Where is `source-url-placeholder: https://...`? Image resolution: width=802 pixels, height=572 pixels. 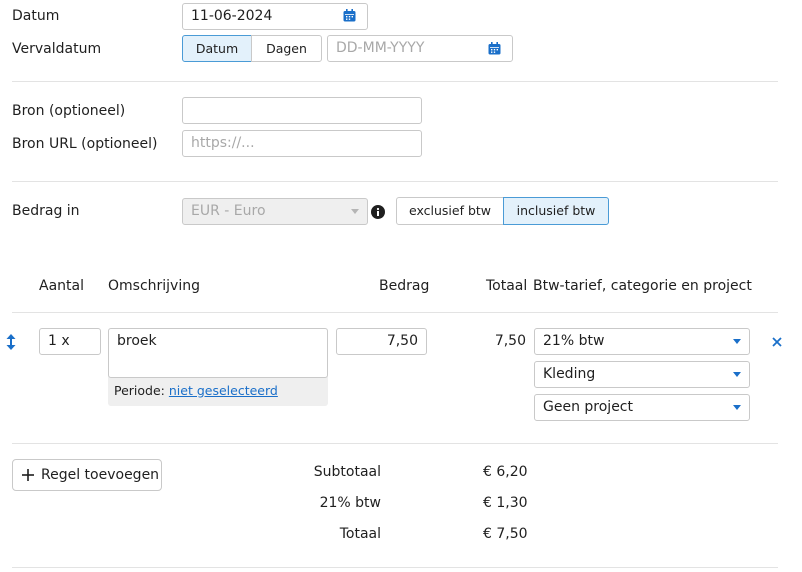
source-url-placeholder: https://... is located at coordinates (223, 143).